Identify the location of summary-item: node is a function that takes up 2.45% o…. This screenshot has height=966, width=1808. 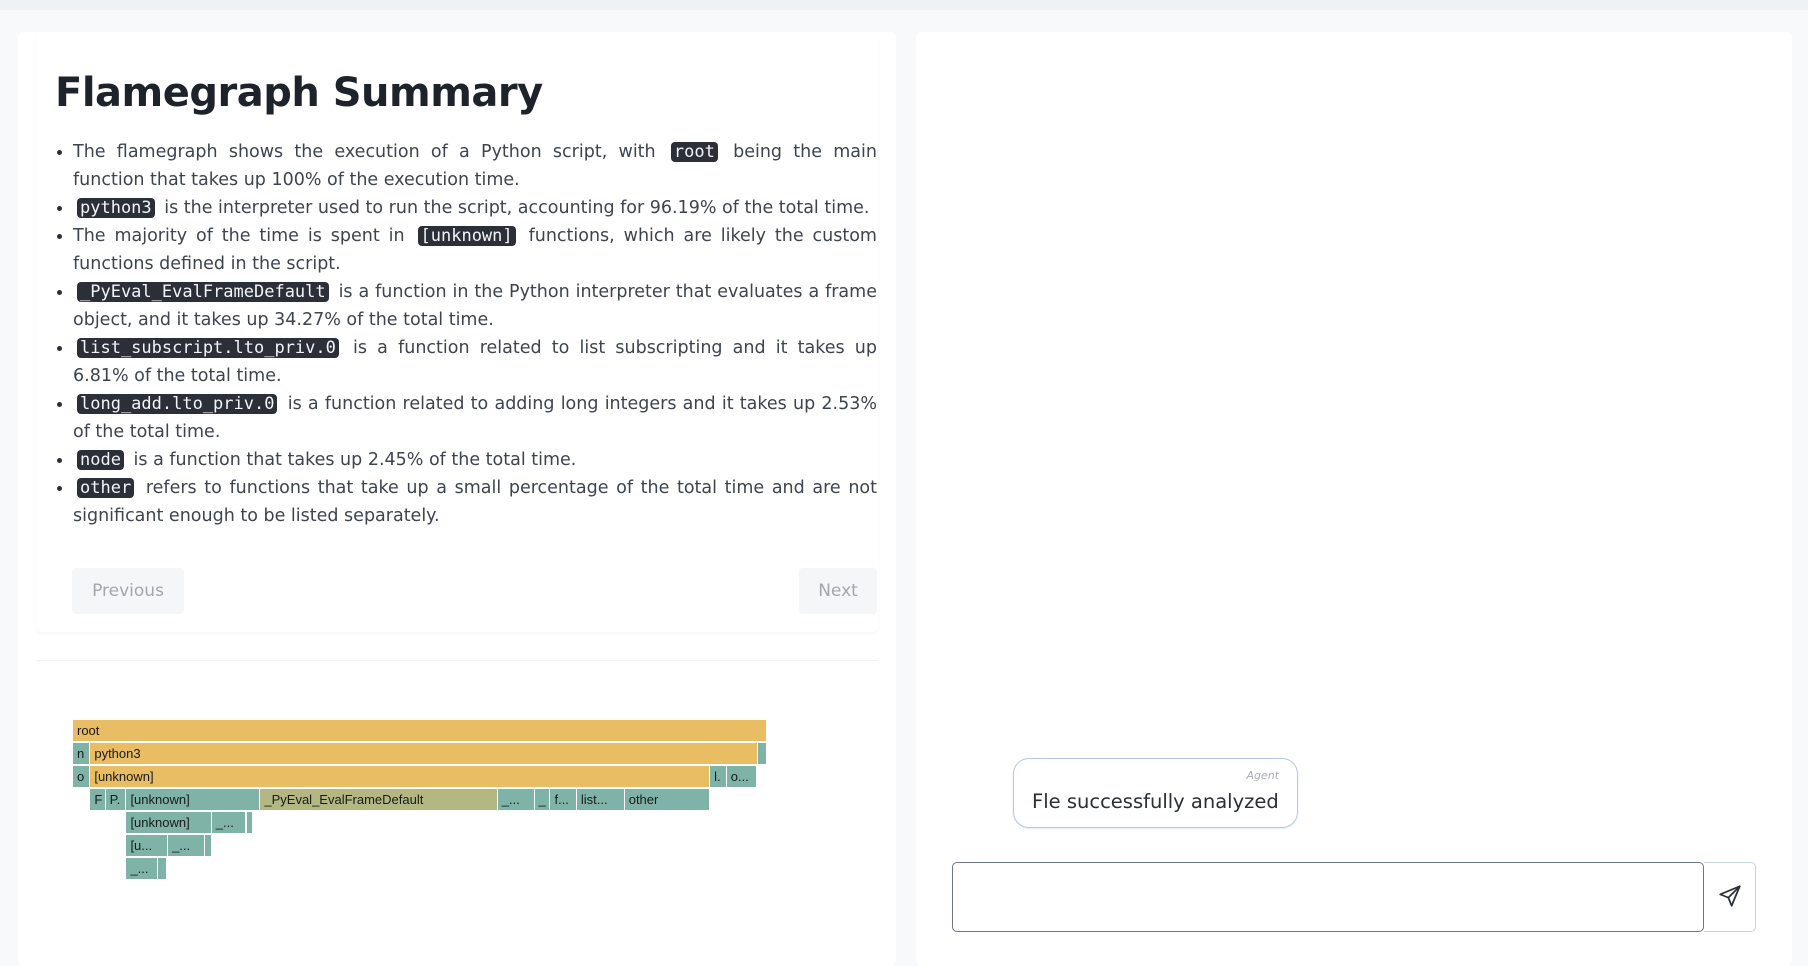
(466, 460).